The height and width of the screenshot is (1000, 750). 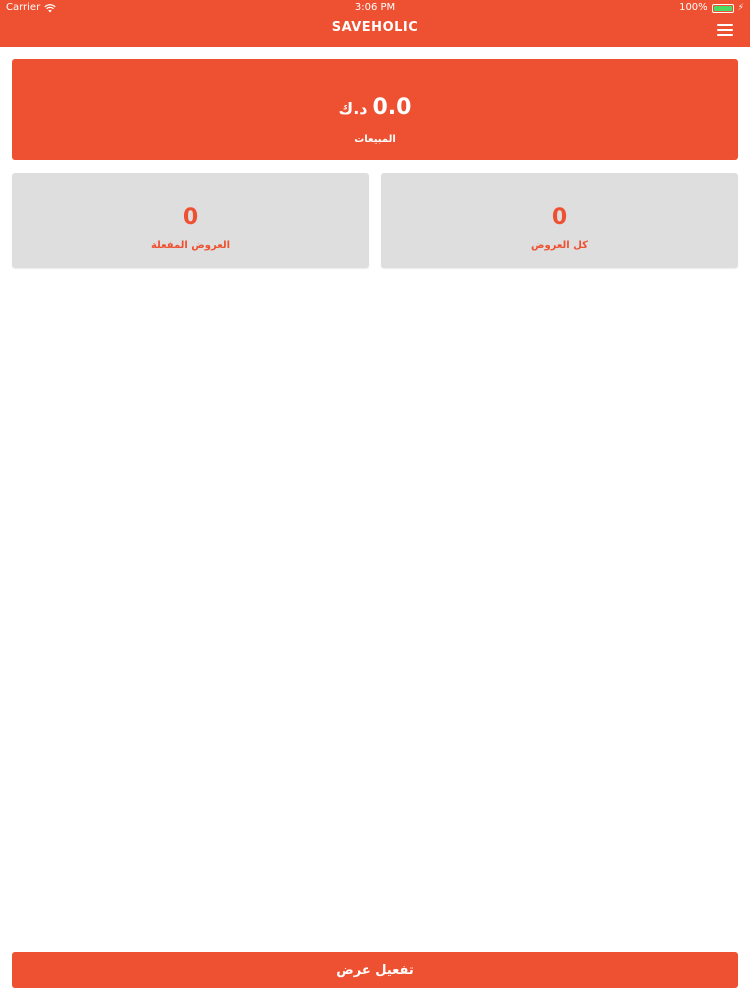 I want to click on app-title: SAVEHOLIC, so click(x=375, y=27).